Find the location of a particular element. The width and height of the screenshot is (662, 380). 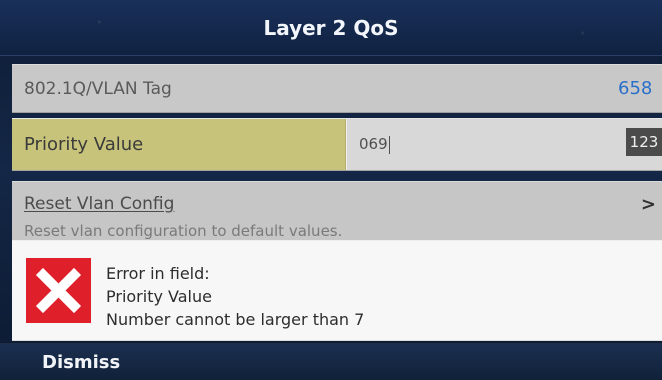

numeric-input-mode-label: 123 is located at coordinates (644, 142).